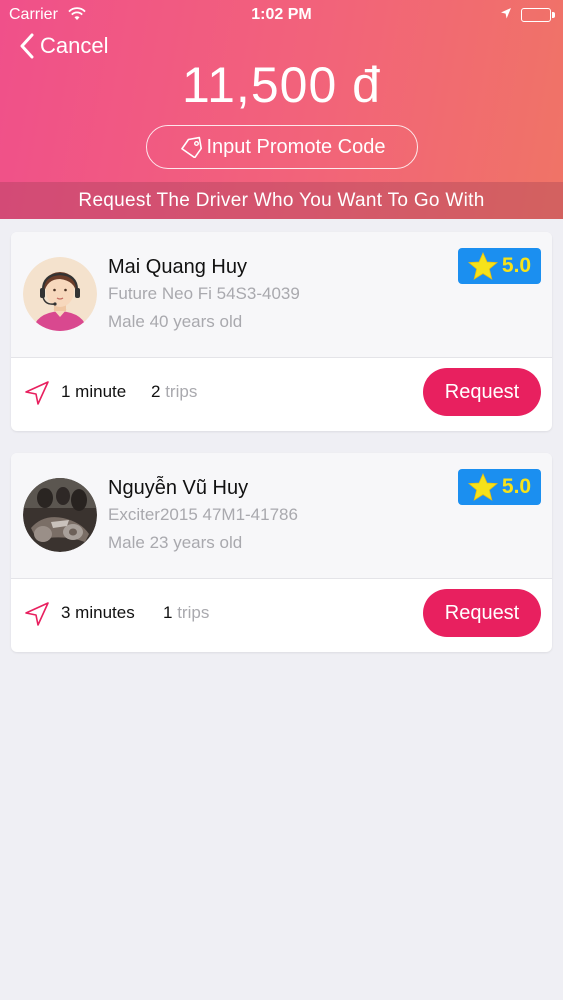 The height and width of the screenshot is (1000, 563). Describe the element at coordinates (538, 15) in the screenshot. I see `battery-icon` at that location.